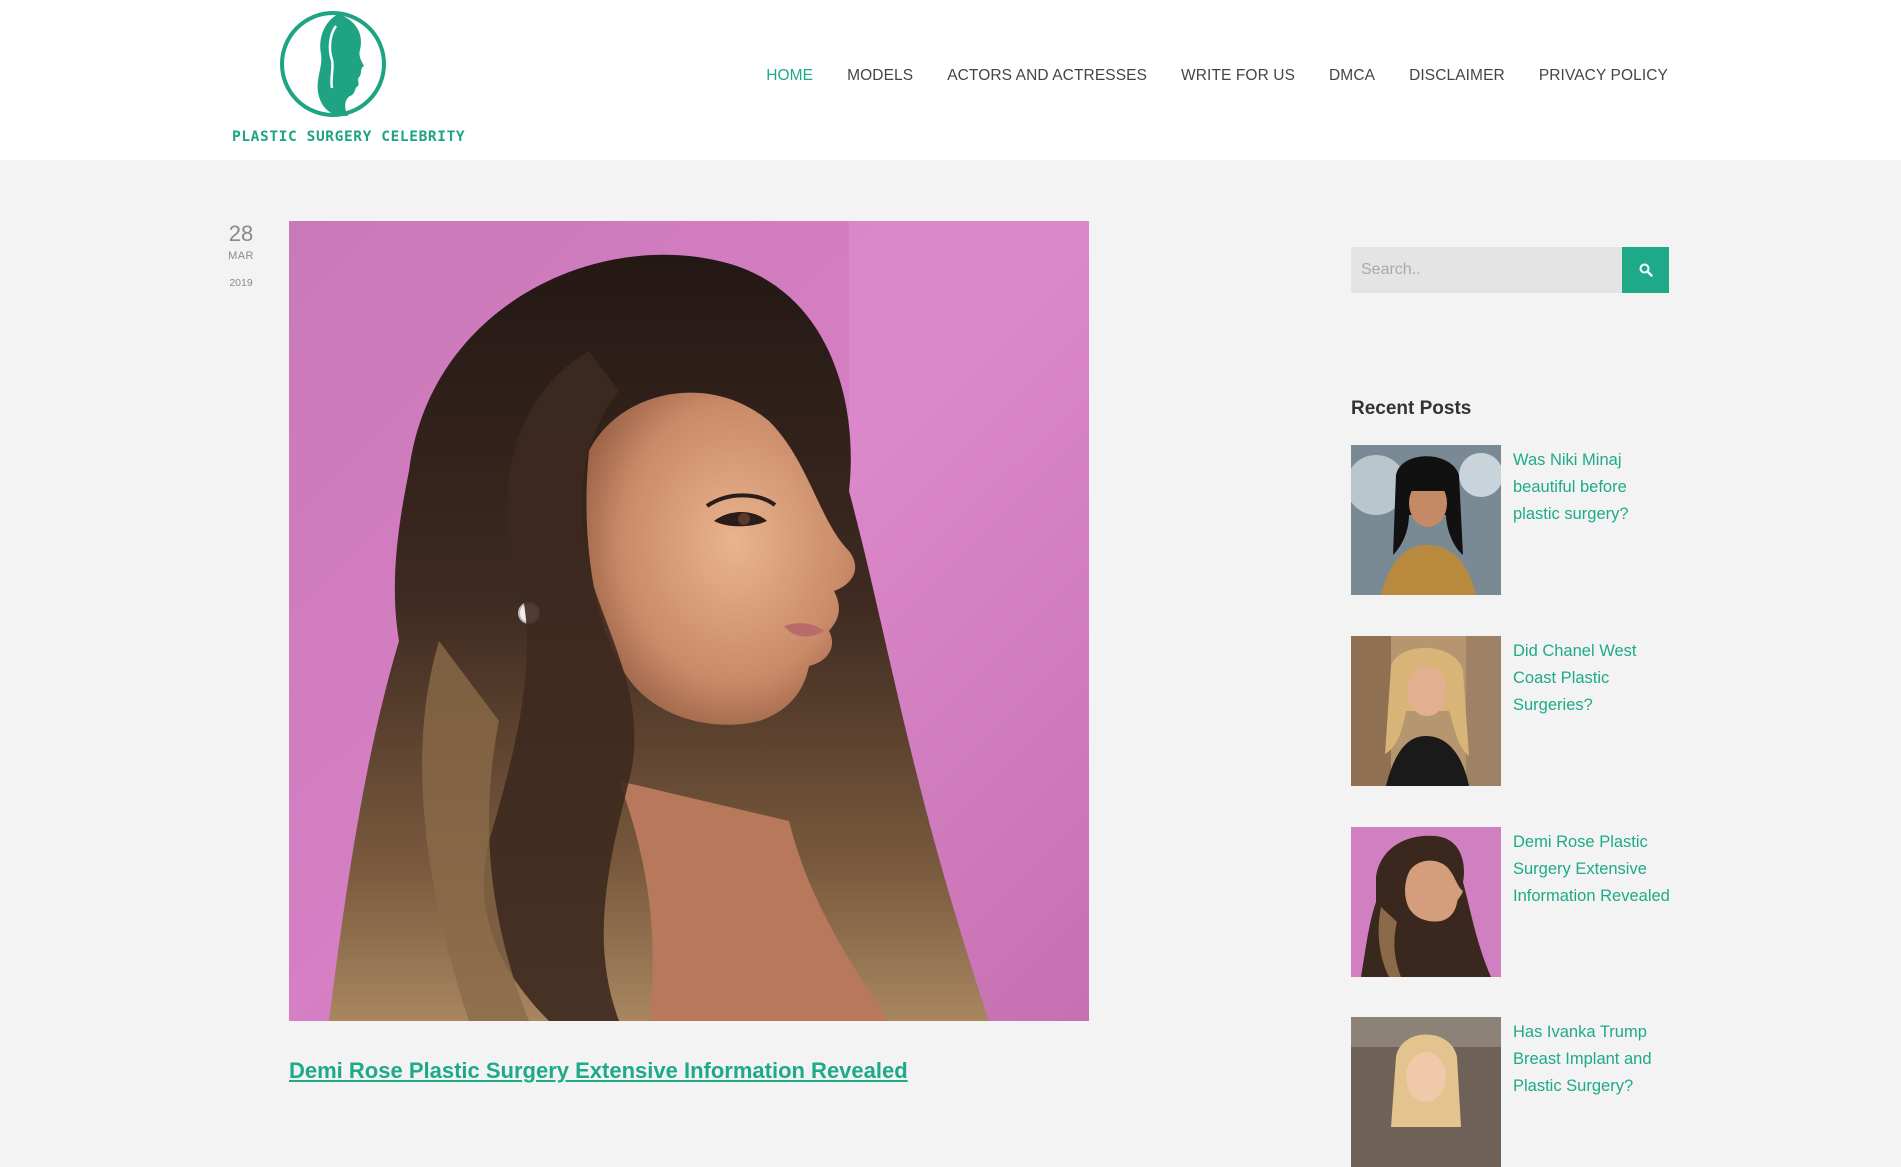 The width and height of the screenshot is (1901, 1167). I want to click on nav-item-home: HOME, so click(789, 76).